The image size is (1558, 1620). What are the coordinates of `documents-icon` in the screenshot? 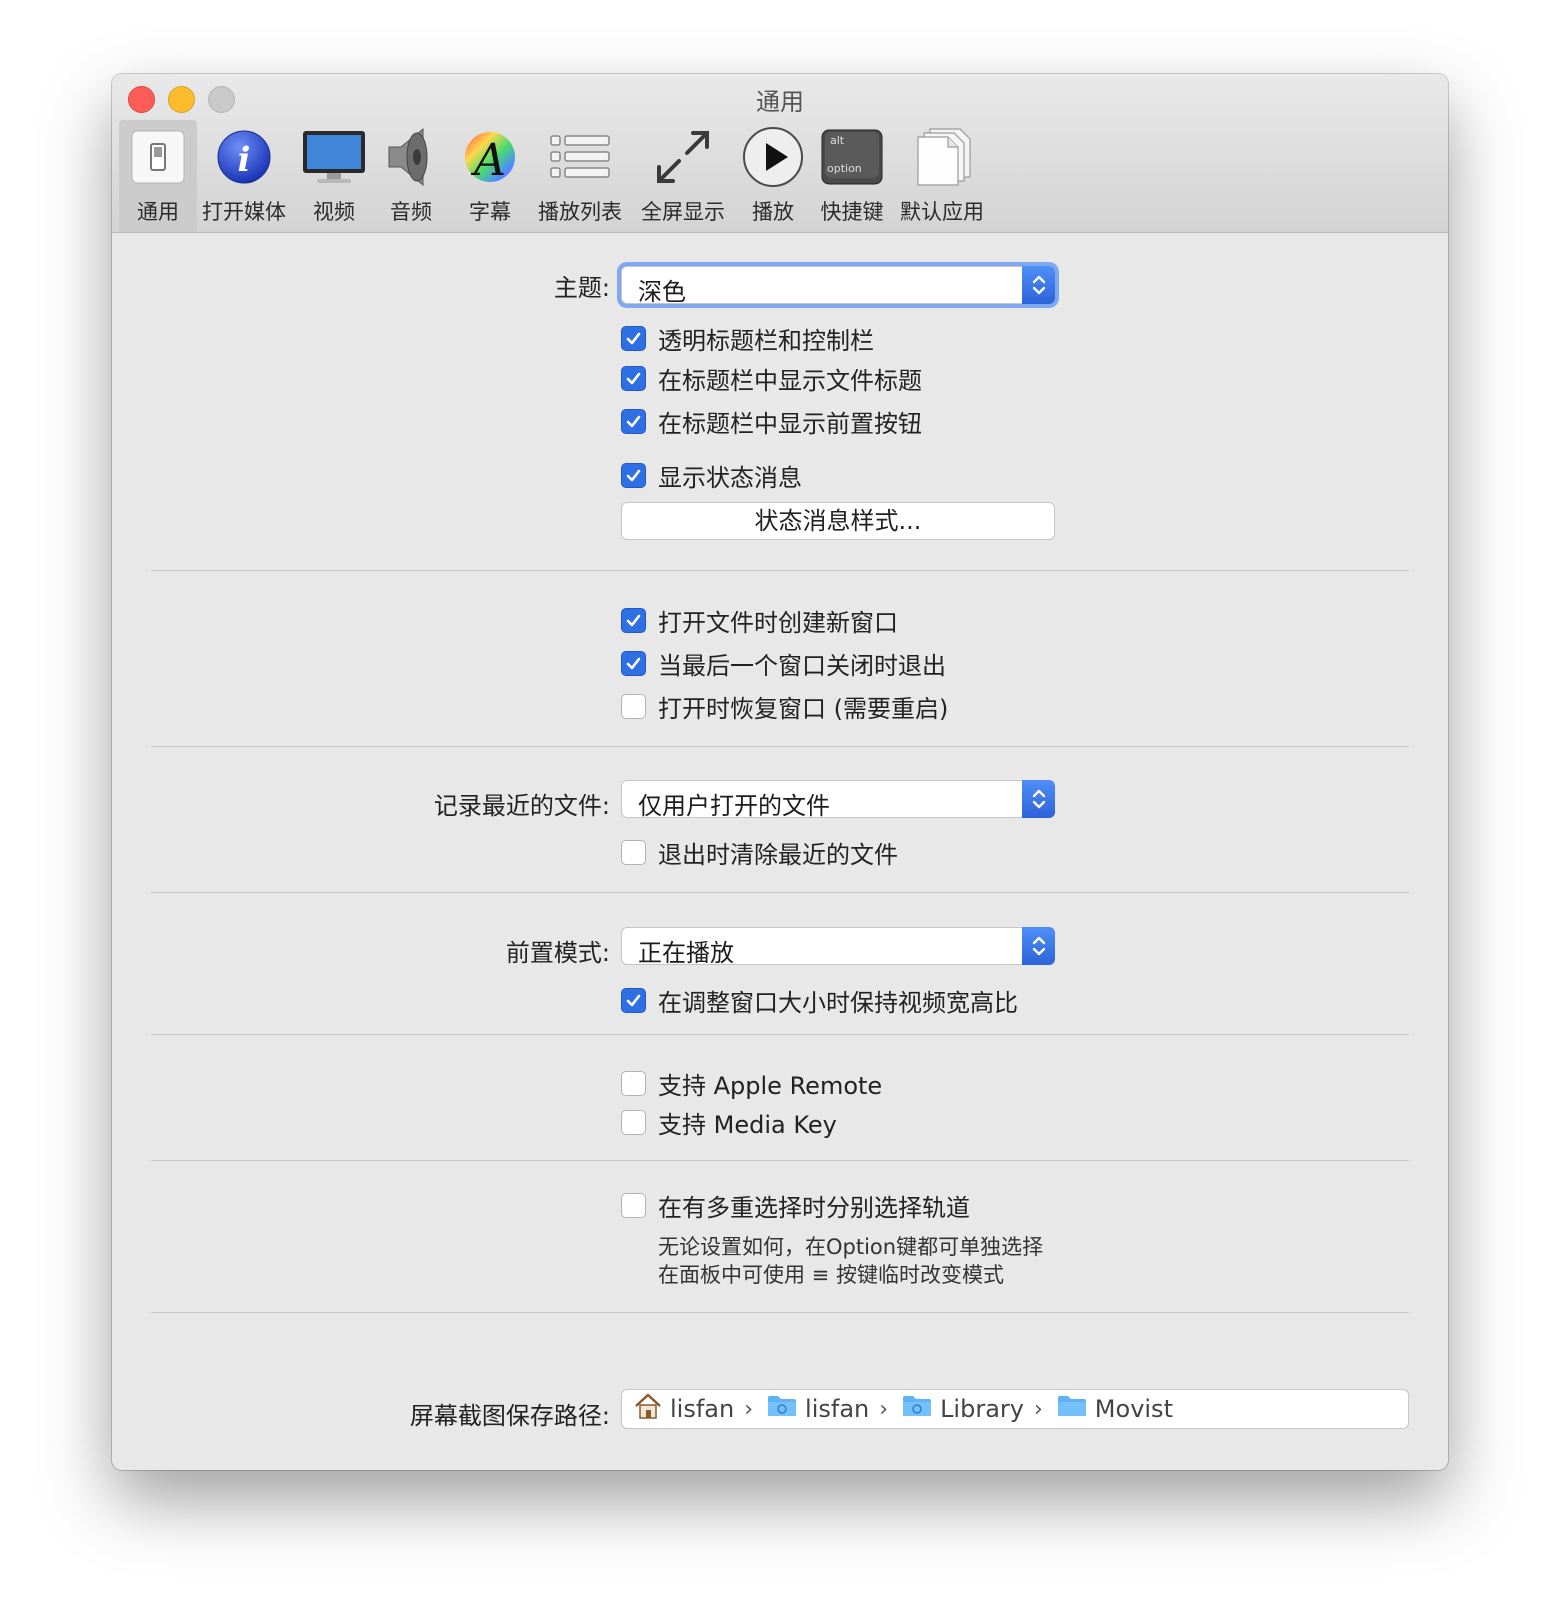 It's located at (942, 157).